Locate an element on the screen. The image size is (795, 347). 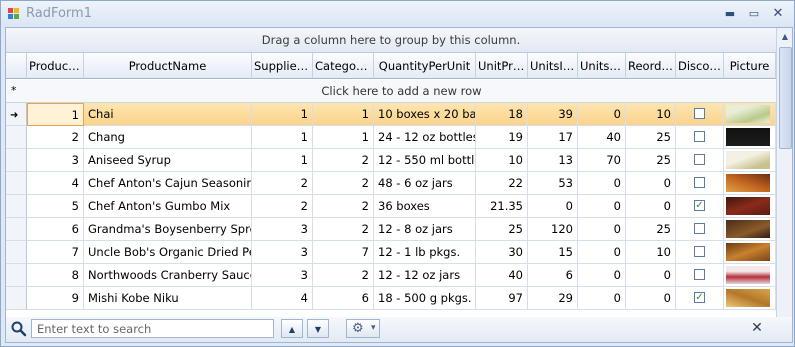
quantity-per-unit-cell: 12 - 12 oz jars is located at coordinates (425, 275).